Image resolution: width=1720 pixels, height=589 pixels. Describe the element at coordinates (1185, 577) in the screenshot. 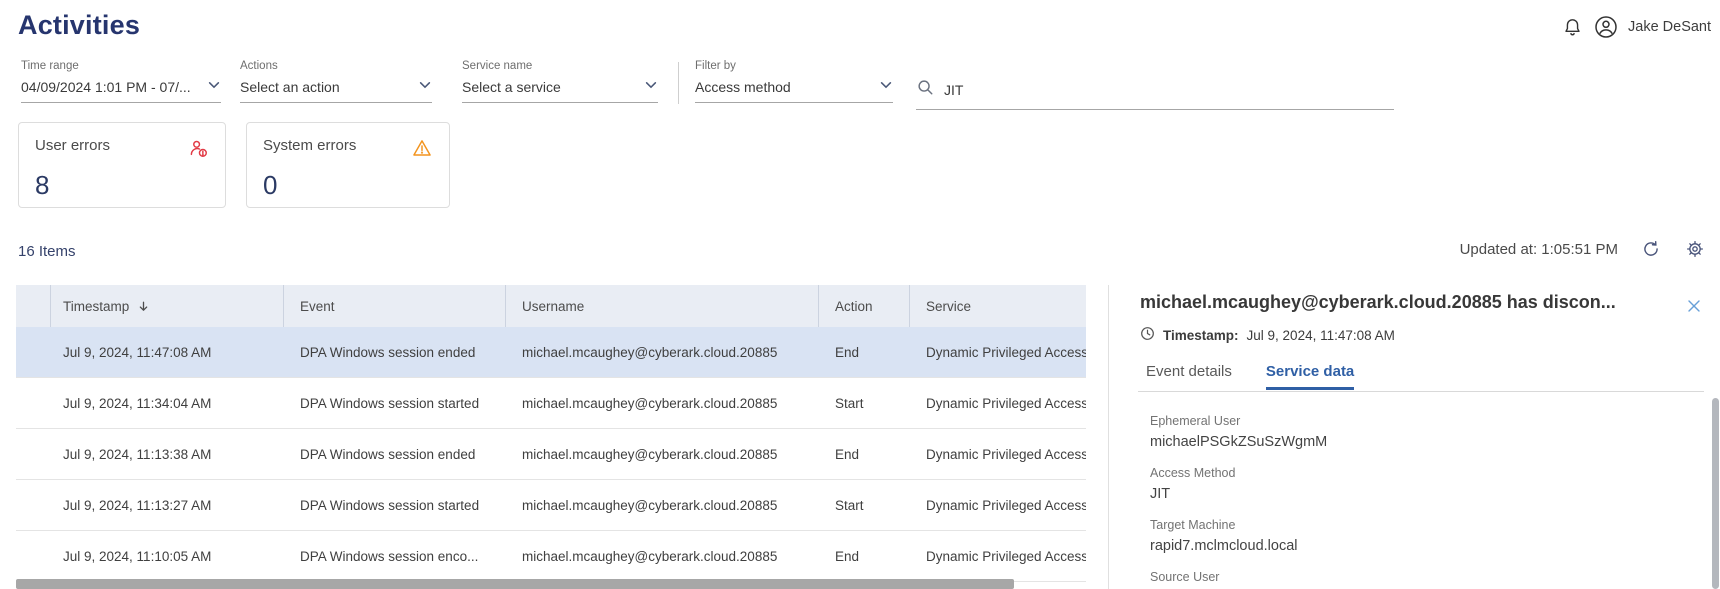

I see `field-label: Source User` at that location.